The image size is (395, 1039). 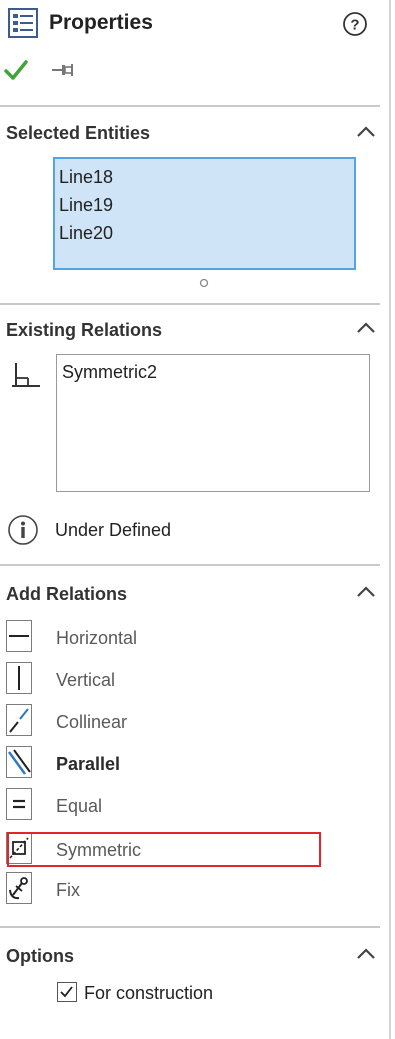 What do you see at coordinates (190, 806) in the screenshot?
I see `relation-equal: Equal` at bounding box center [190, 806].